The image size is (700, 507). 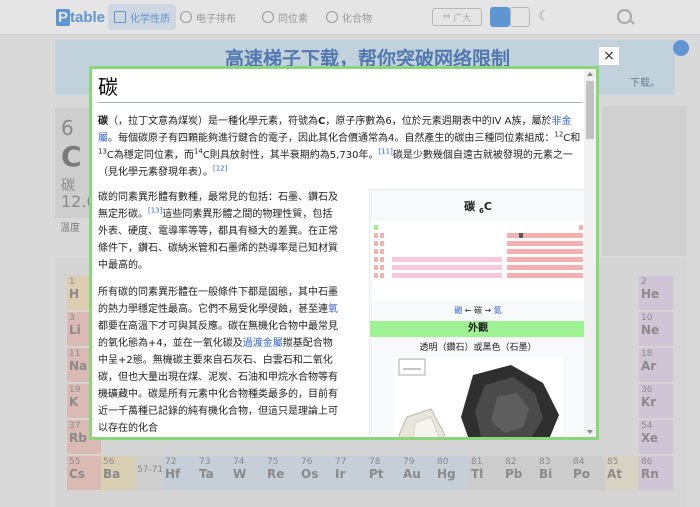 What do you see at coordinates (590, 110) in the screenshot?
I see `scrollbar-thumb` at bounding box center [590, 110].